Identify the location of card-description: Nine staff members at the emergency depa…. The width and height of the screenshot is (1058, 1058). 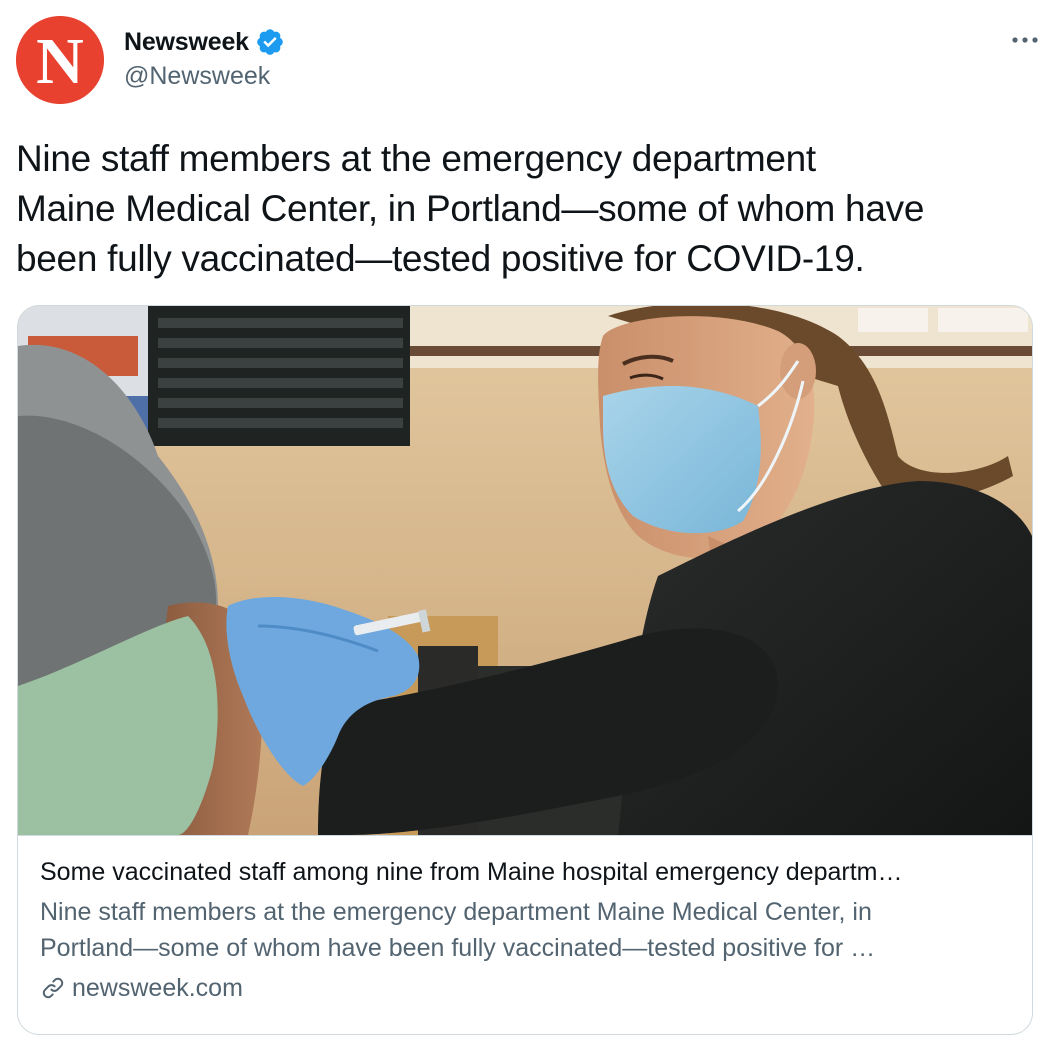
(525, 930).